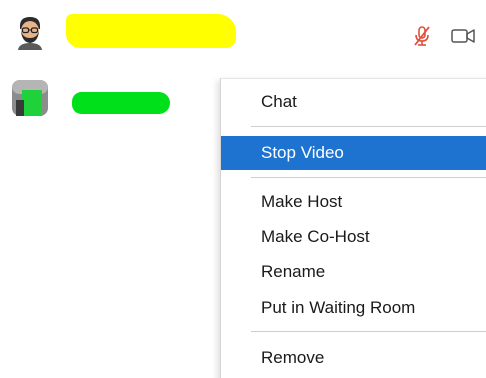 This screenshot has width=486, height=378. What do you see at coordinates (30, 98) in the screenshot?
I see `photo-avatar-icon` at bounding box center [30, 98].